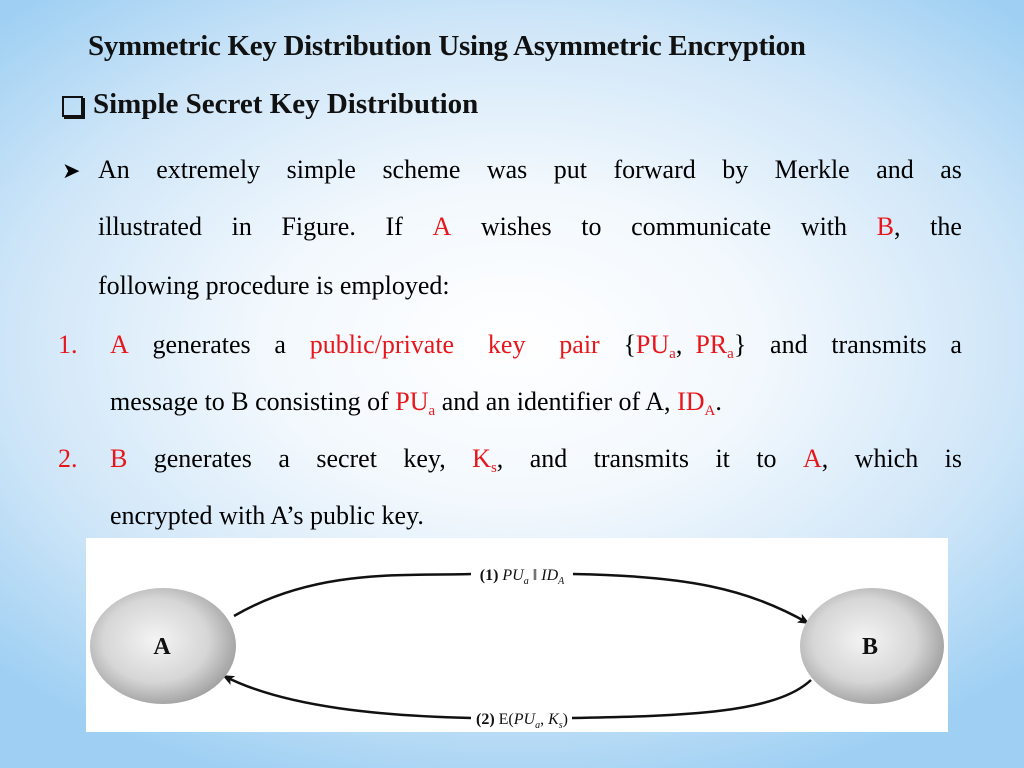 The width and height of the screenshot is (1024, 768). Describe the element at coordinates (946, 226) in the screenshot. I see `word: the` at that location.